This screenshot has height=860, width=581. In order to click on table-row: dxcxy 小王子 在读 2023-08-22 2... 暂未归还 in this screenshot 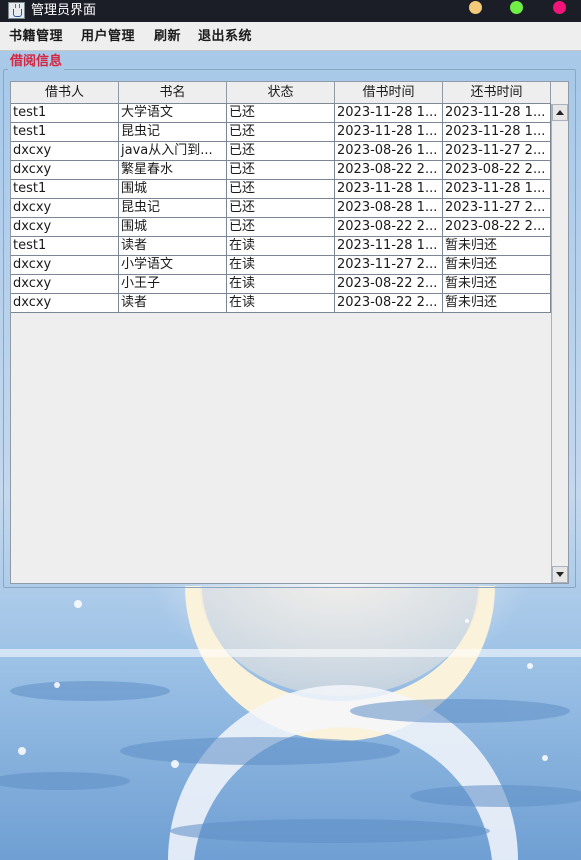, I will do `click(281, 284)`.